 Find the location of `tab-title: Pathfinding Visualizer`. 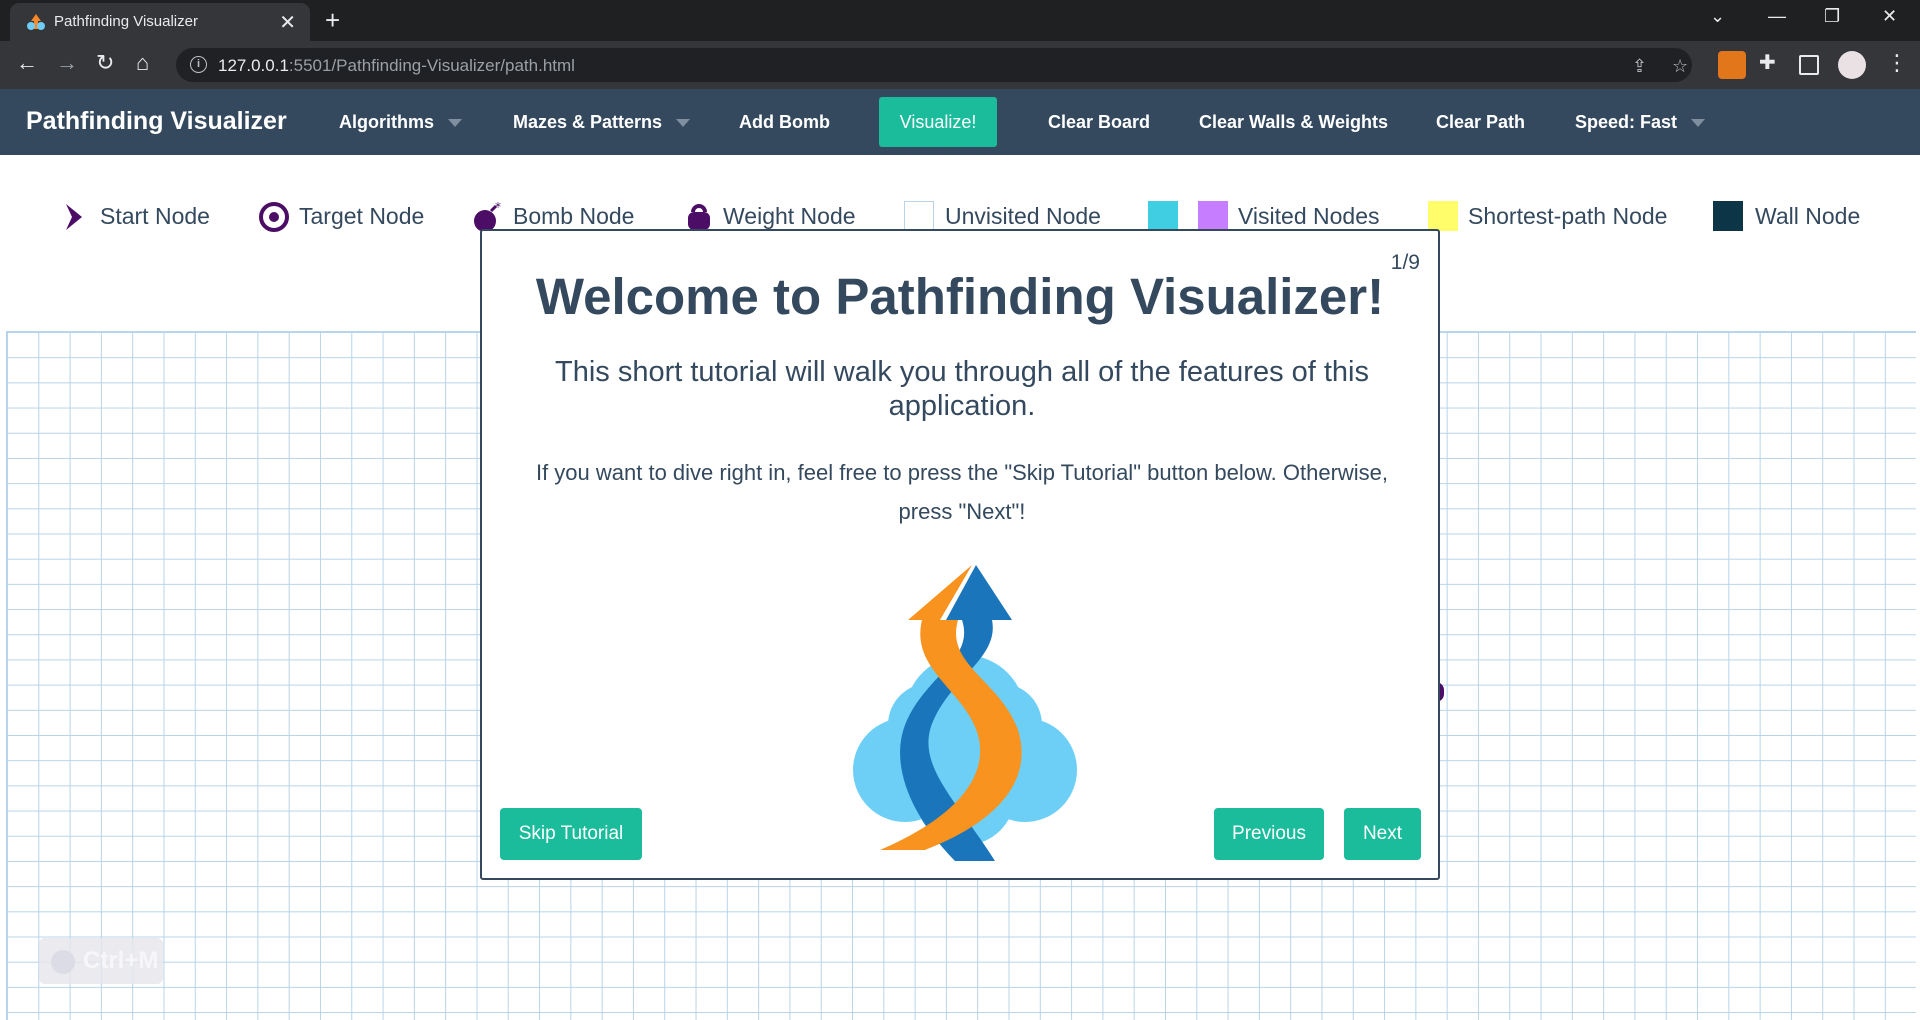

tab-title: Pathfinding Visualizer is located at coordinates (126, 21).